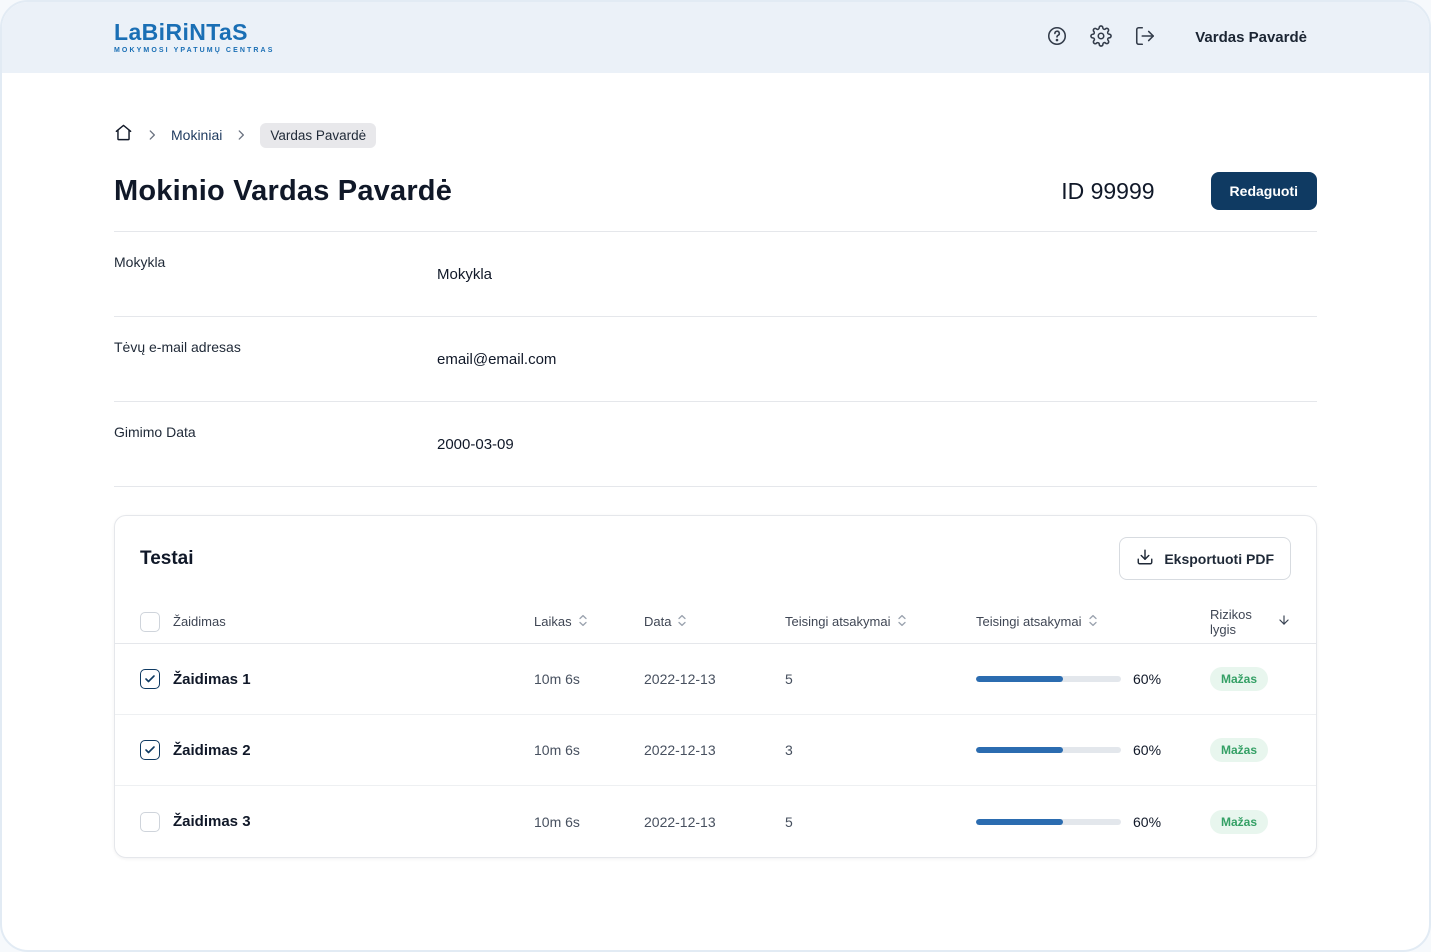 The width and height of the screenshot is (1431, 952). What do you see at coordinates (1176, 37) in the screenshot?
I see `top-bar-actions: Vardas Pavardė` at bounding box center [1176, 37].